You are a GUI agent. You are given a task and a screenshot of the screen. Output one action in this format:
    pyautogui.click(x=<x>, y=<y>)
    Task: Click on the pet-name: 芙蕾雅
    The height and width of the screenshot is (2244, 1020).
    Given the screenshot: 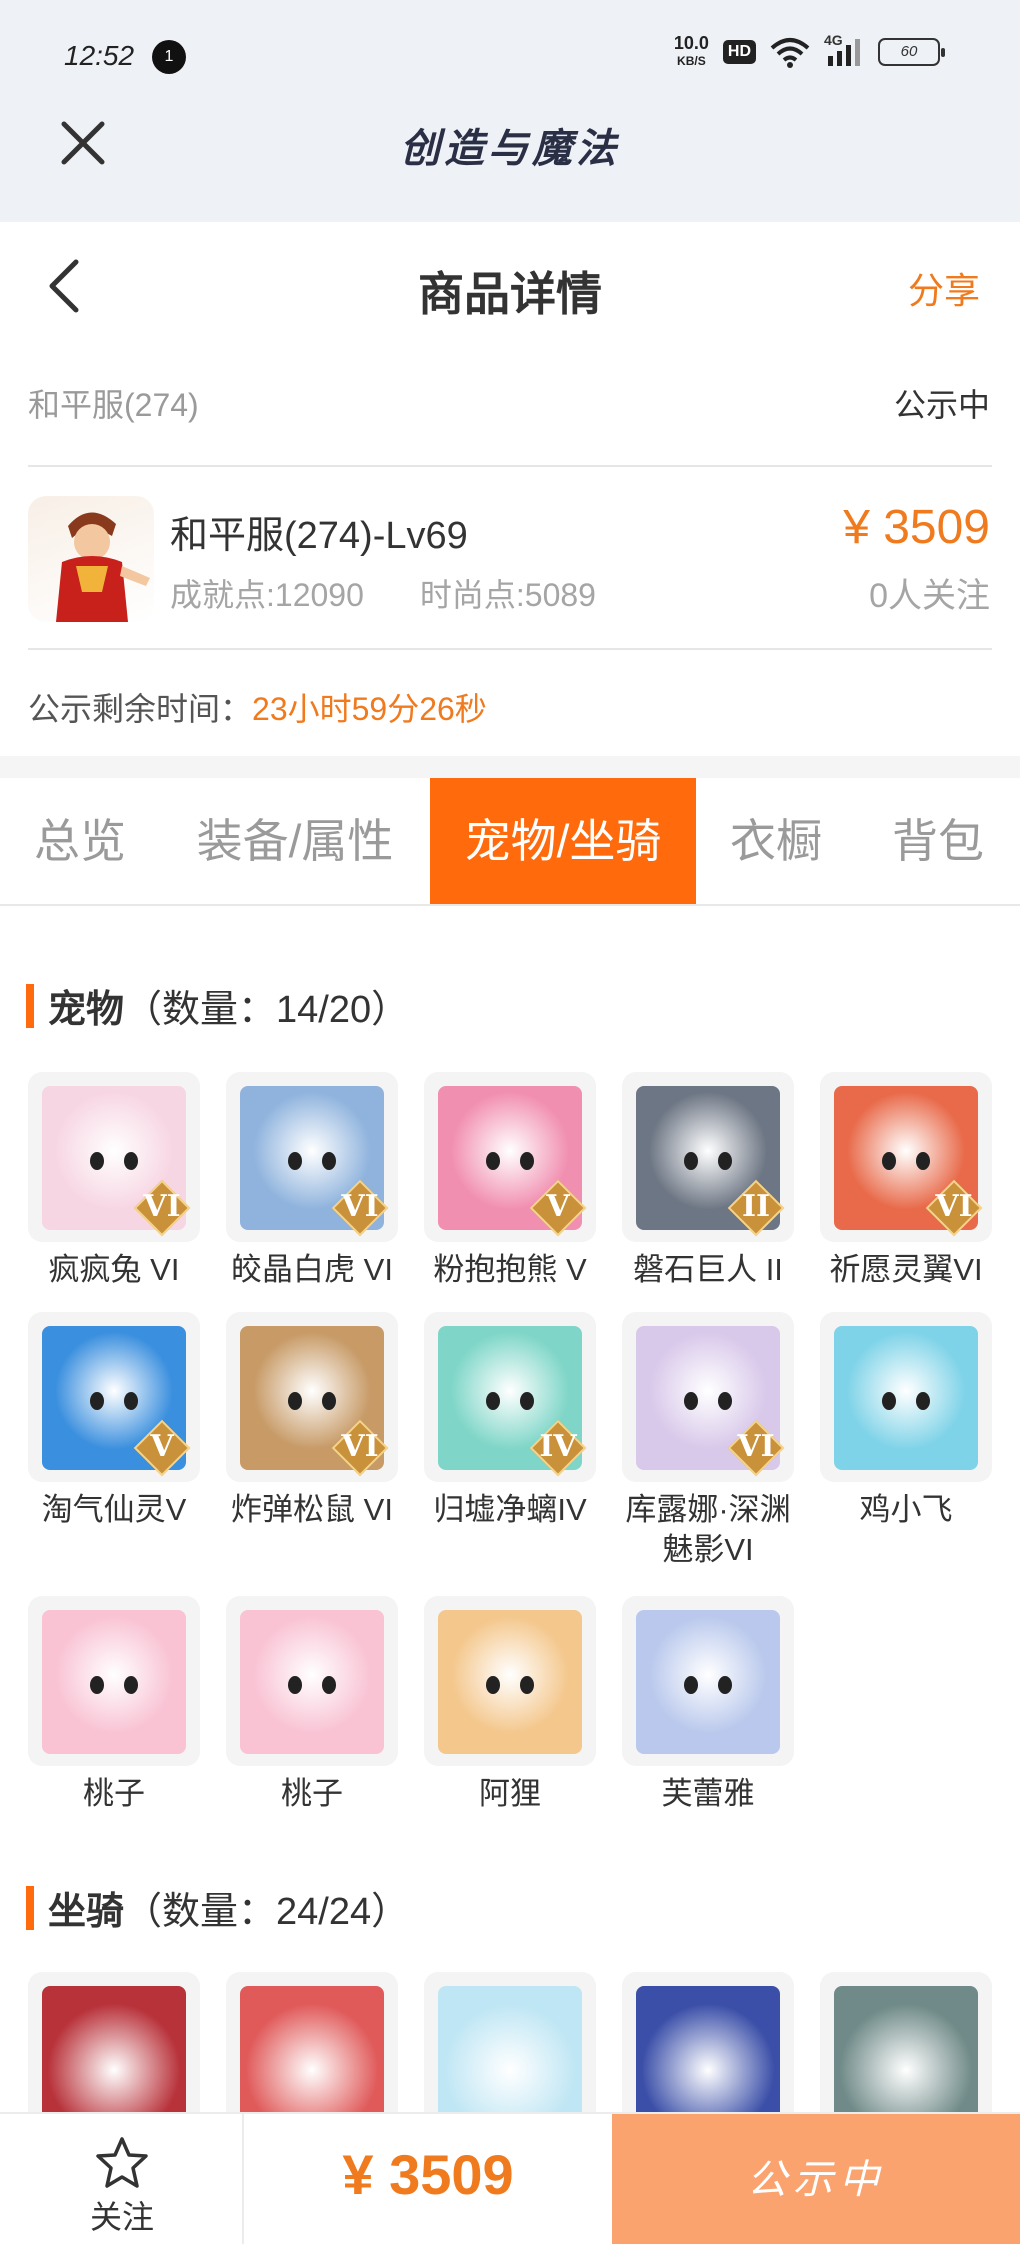 What is the action you would take?
    pyautogui.click(x=708, y=1793)
    